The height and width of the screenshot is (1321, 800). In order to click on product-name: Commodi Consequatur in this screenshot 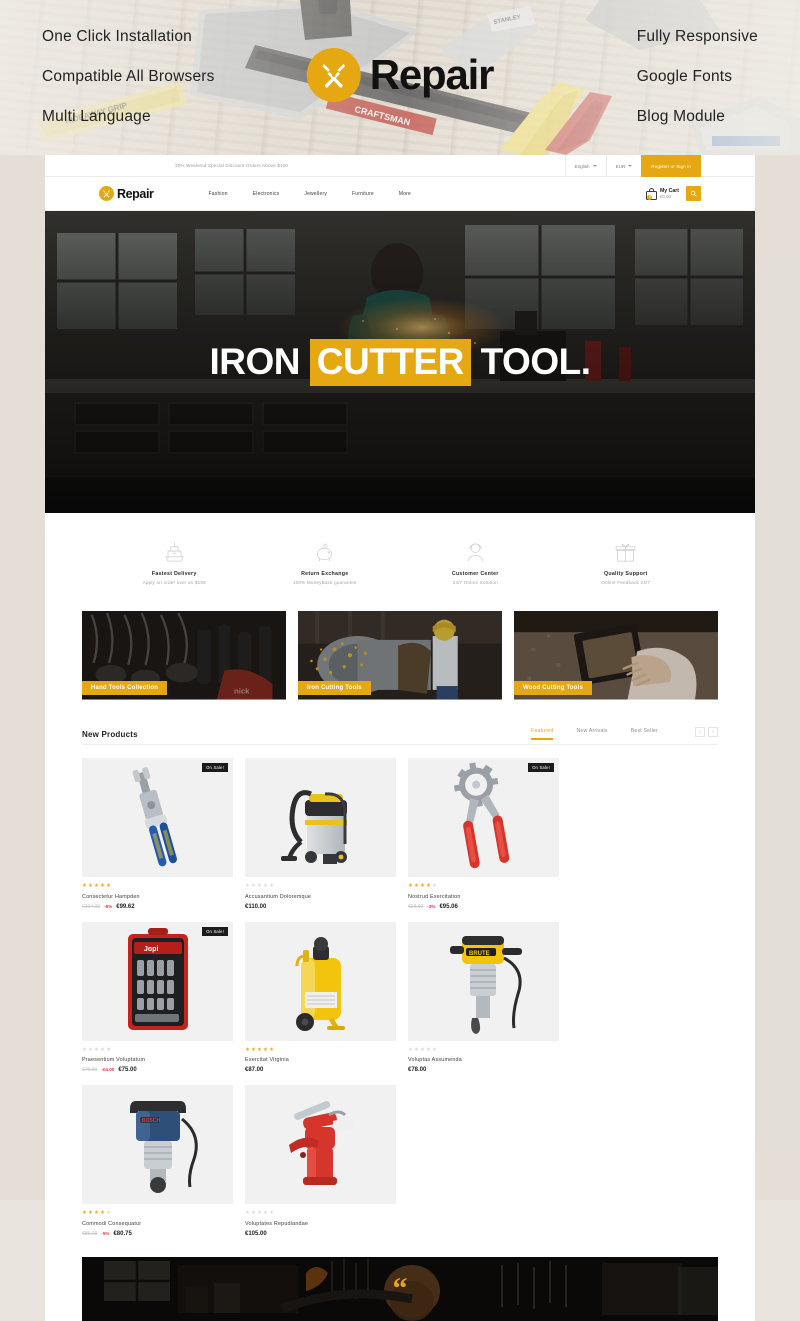, I will do `click(157, 1224)`.